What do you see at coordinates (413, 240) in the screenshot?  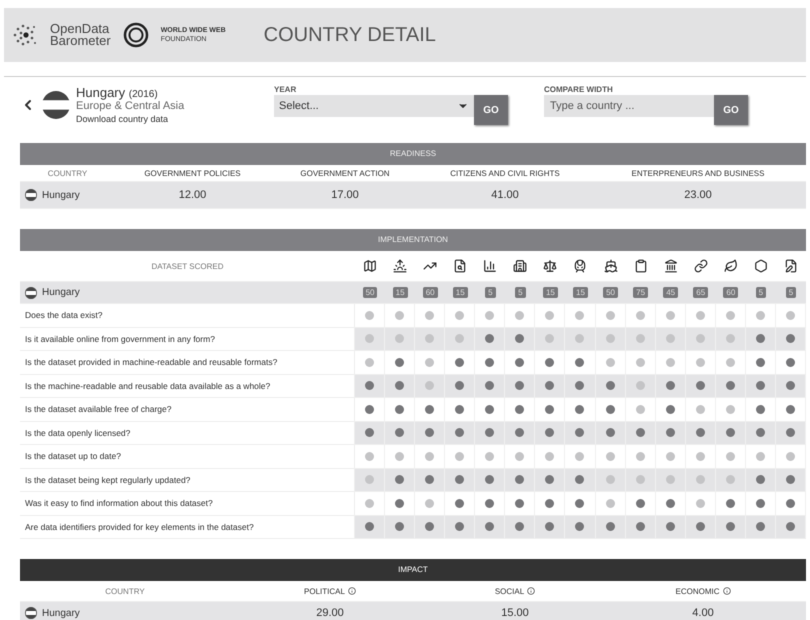 I see `section-header: IMPLEMENTATION` at bounding box center [413, 240].